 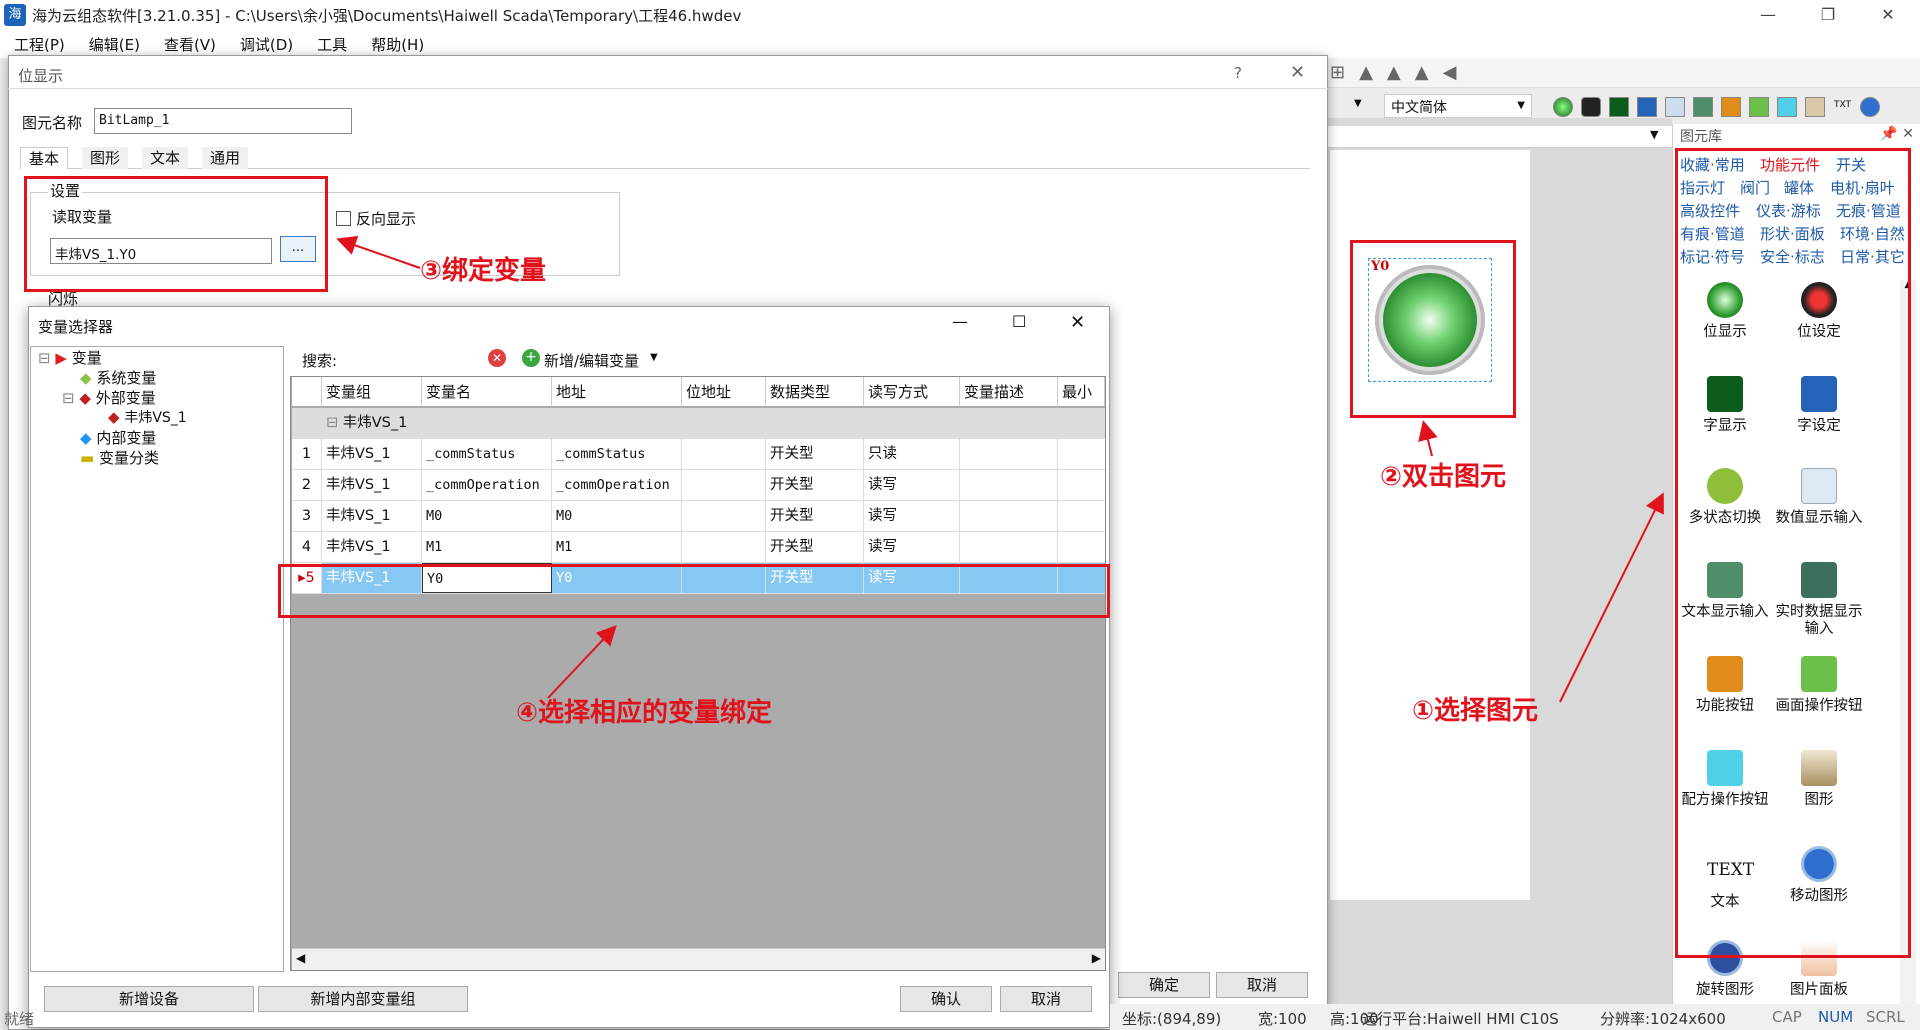 I want to click on arrow-step4, so click(x=582, y=662).